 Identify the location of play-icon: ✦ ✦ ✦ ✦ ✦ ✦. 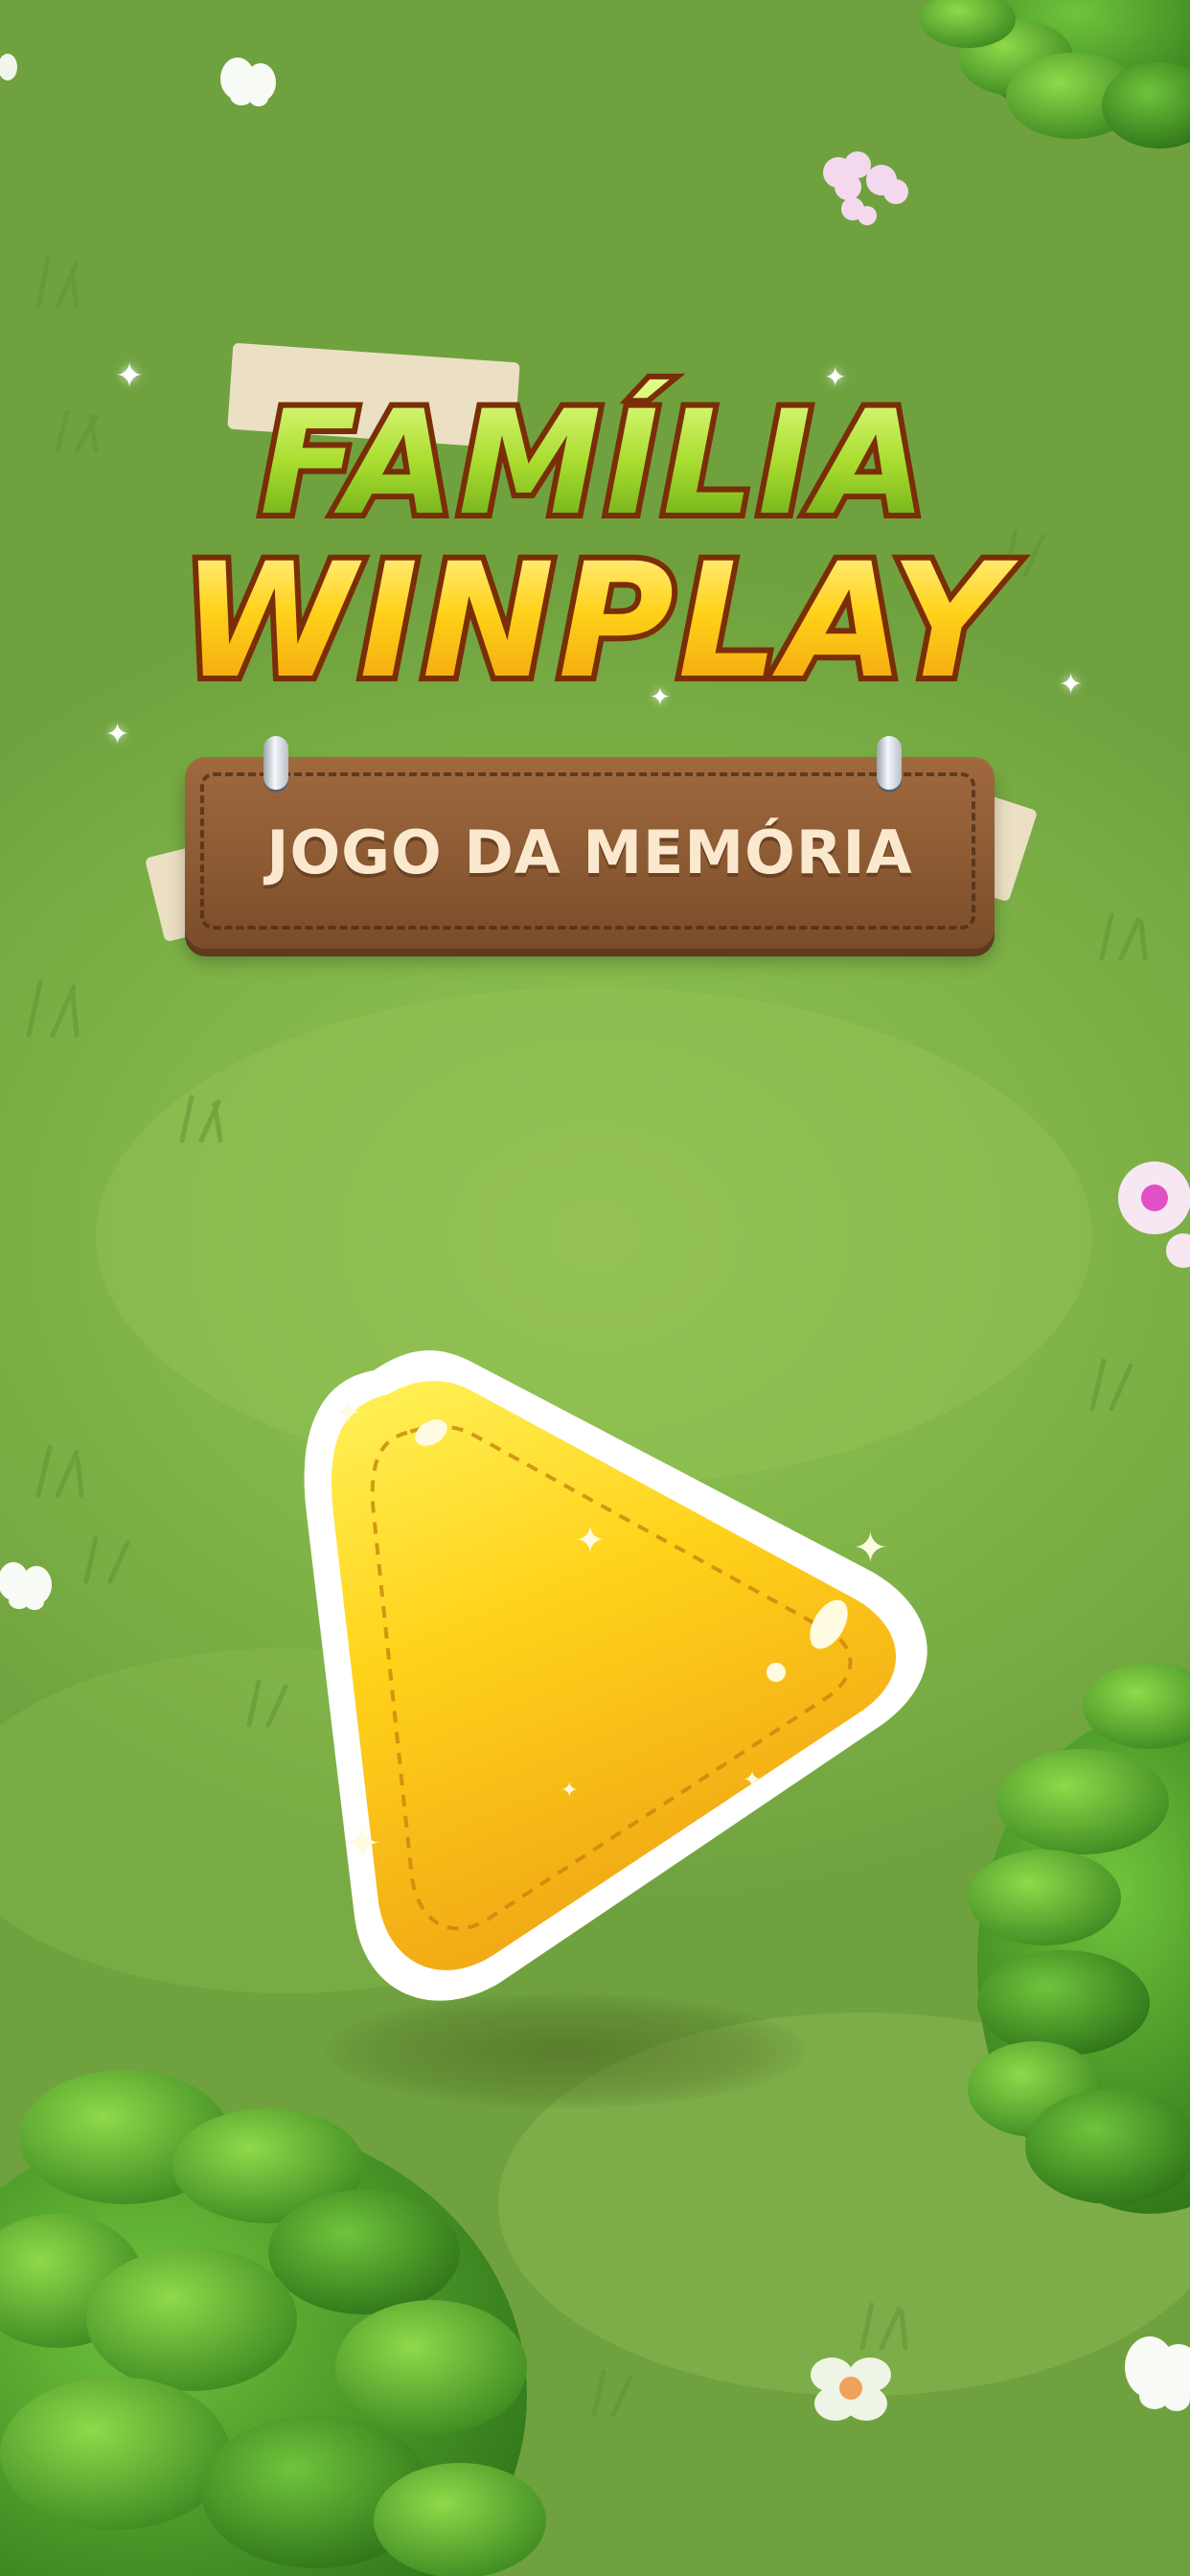
(618, 1682).